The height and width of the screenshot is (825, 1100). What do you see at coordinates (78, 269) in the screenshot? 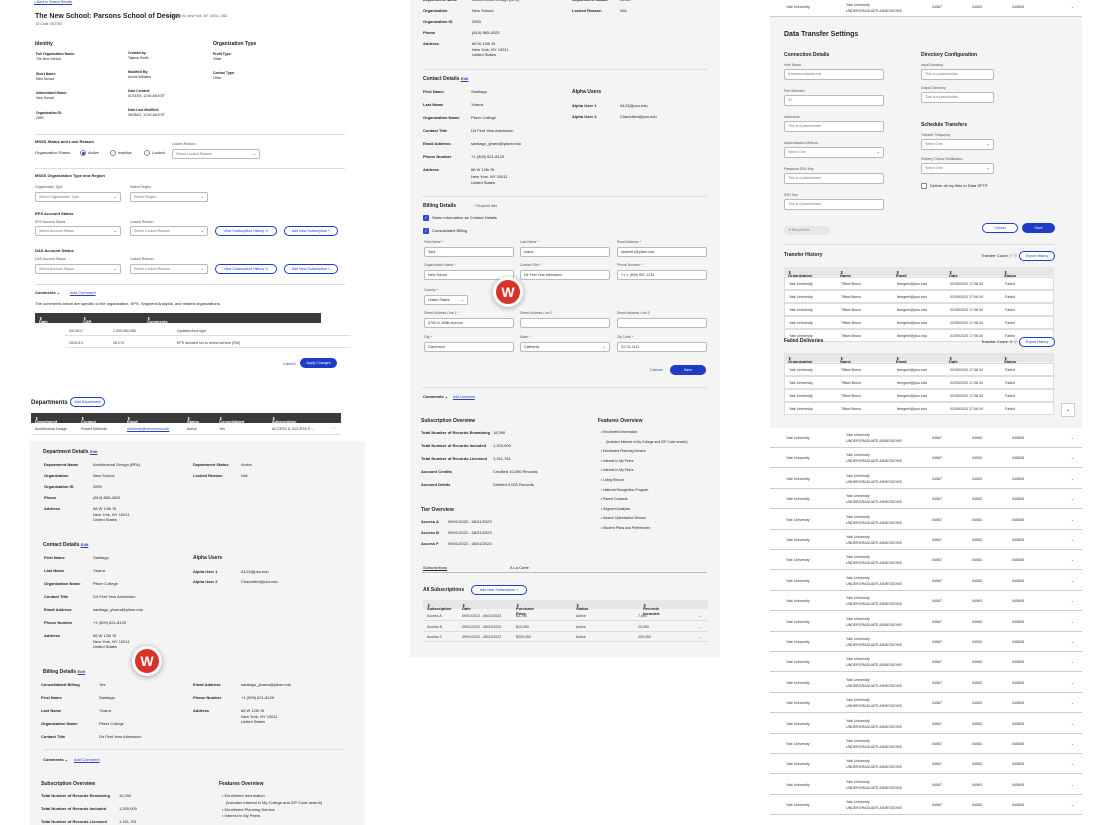
I see `das-status-select: Select Account Status ⌄` at bounding box center [78, 269].